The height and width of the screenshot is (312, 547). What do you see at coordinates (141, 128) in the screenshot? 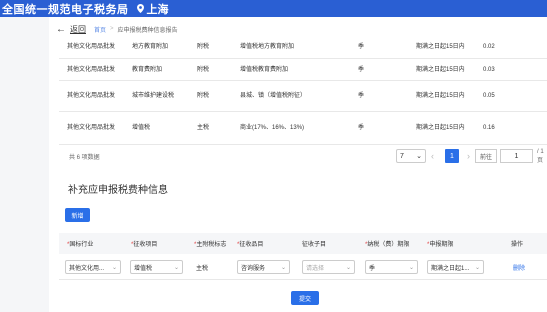
I see `cell-item: 增值税` at bounding box center [141, 128].